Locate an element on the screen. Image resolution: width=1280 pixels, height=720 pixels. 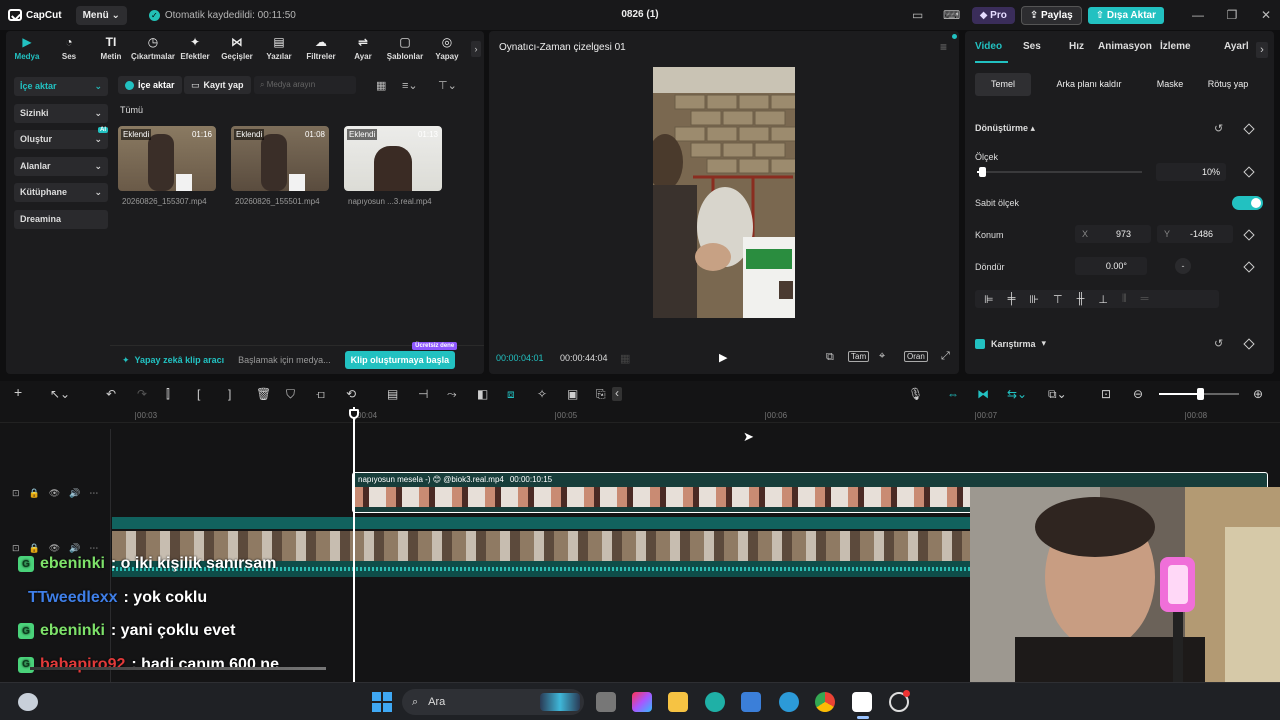
playhead-handle is located at coordinates (354, 414).